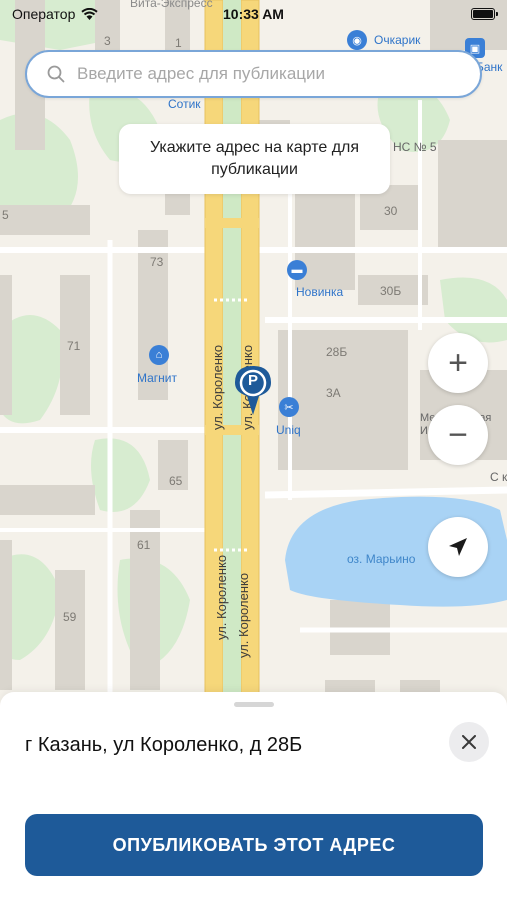 The height and width of the screenshot is (900, 507). What do you see at coordinates (381, 559) in the screenshot?
I see `lake-label: оз. Марьино` at bounding box center [381, 559].